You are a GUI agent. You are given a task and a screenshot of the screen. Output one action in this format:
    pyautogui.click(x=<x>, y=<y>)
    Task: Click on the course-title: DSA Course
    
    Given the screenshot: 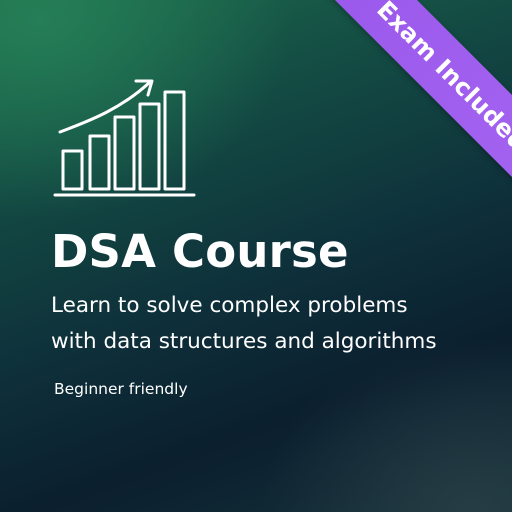 What is the action you would take?
    pyautogui.click(x=200, y=251)
    